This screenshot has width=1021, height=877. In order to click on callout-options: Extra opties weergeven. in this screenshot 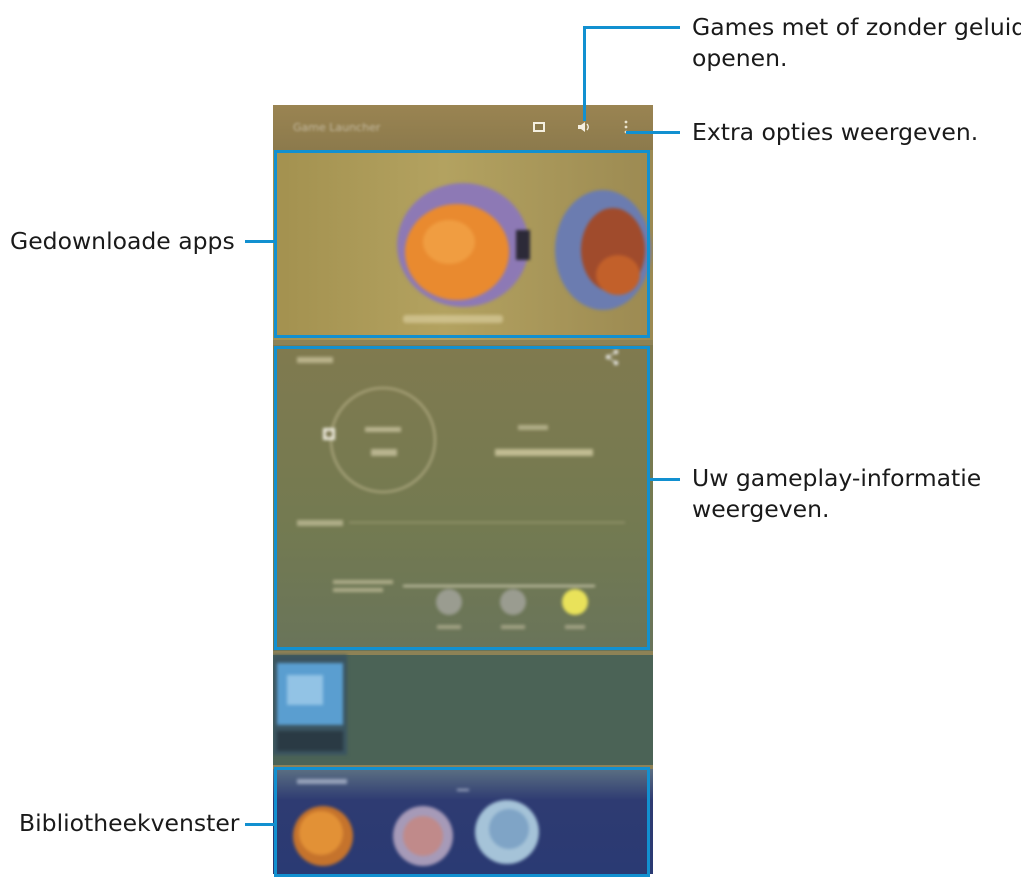, I will do `click(835, 132)`.